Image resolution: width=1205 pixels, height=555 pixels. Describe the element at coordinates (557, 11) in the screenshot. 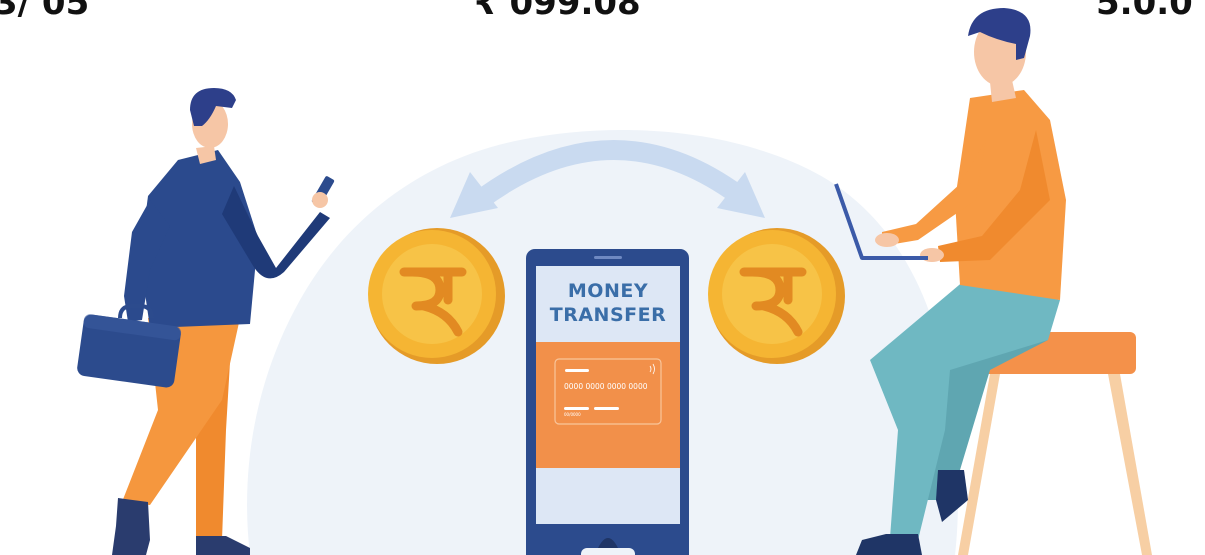

I see `header-center-fragment: ₹ 099.08` at that location.